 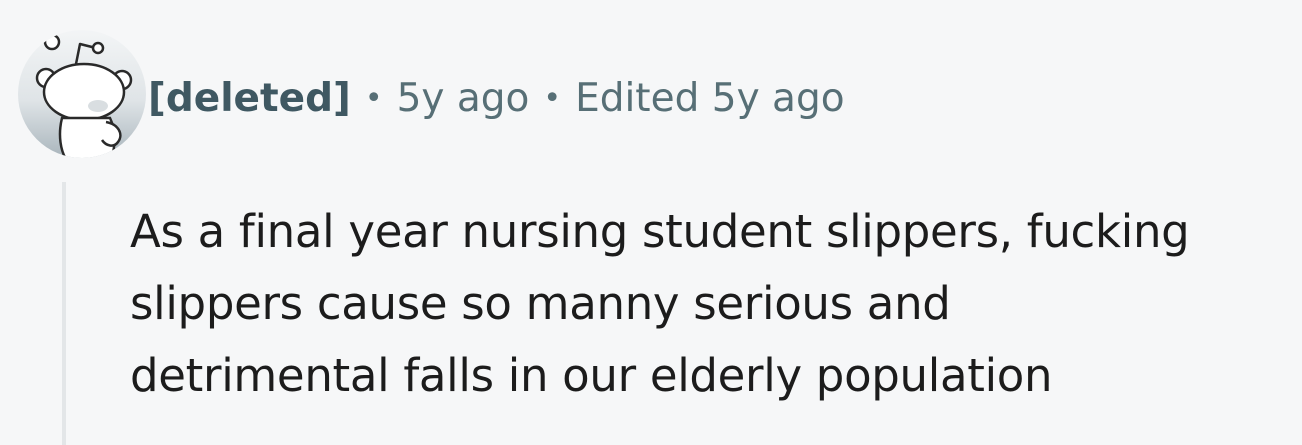 What do you see at coordinates (249, 98) in the screenshot?
I see `author-name: [deleted]` at bounding box center [249, 98].